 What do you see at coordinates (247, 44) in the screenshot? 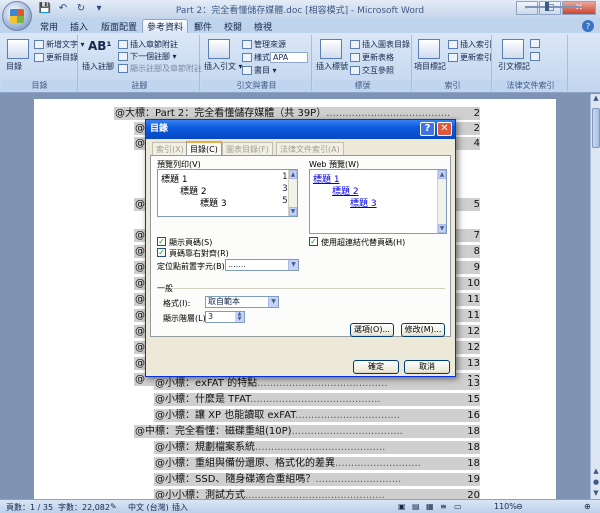
I see `manage-sources-icon` at bounding box center [247, 44].